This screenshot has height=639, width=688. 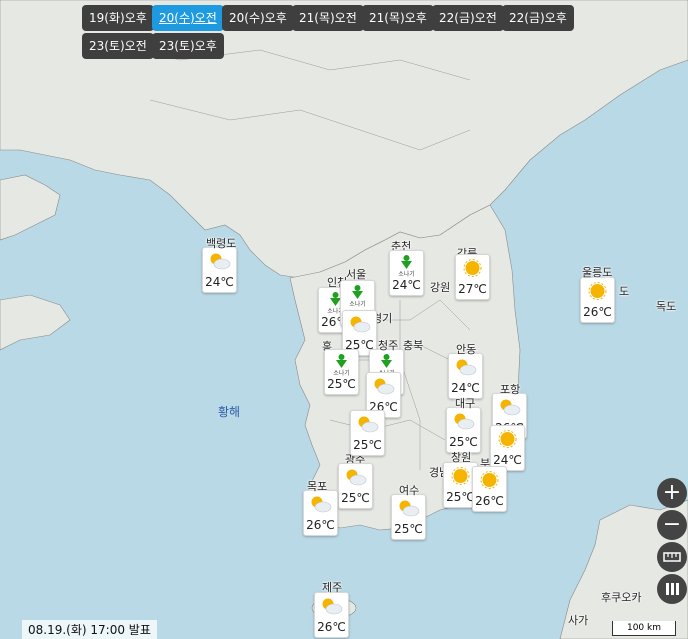 I want to click on station-card-20: 26℃, so click(x=331, y=615).